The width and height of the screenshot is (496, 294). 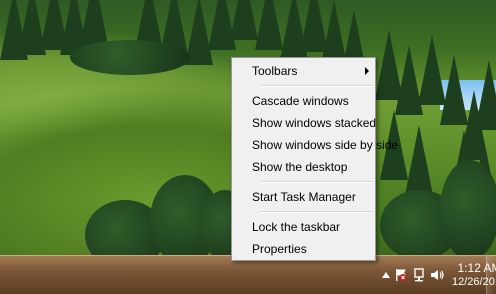 I want to click on menu-item-show-the-desktop: Show the desktop, so click(x=303, y=167).